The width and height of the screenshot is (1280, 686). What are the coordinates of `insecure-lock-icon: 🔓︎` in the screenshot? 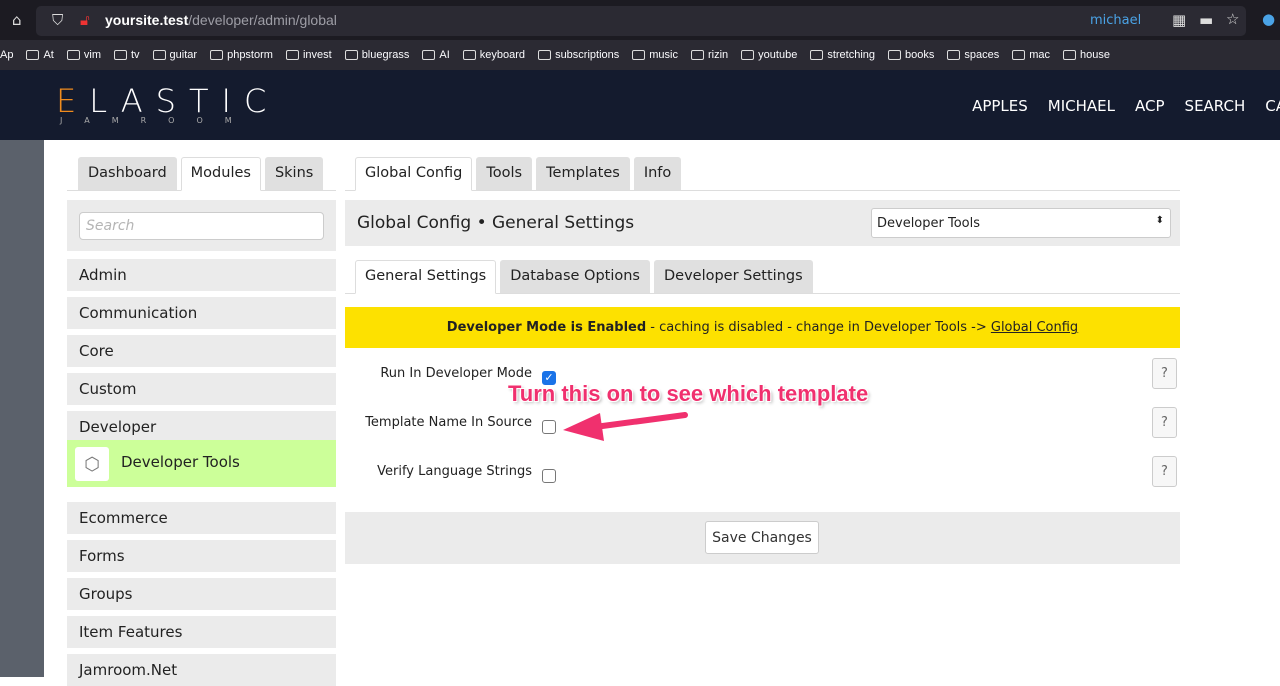 It's located at (85, 20).